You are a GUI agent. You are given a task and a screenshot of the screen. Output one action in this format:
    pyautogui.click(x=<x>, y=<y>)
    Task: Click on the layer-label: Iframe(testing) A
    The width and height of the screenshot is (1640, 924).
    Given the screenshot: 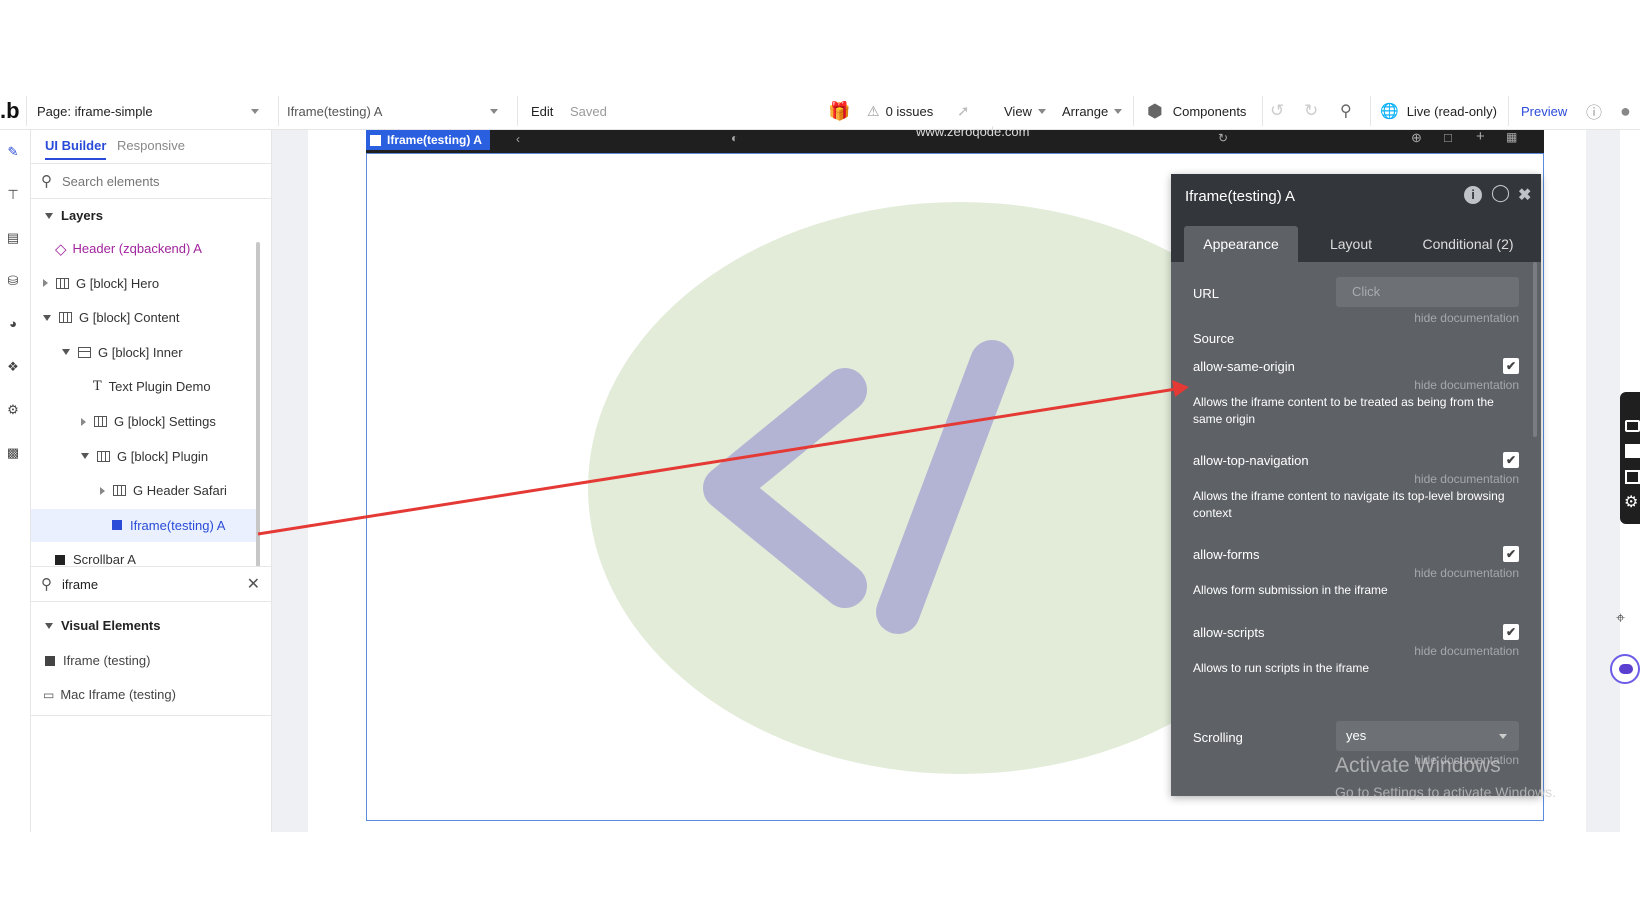 What is the action you would take?
    pyautogui.click(x=178, y=525)
    